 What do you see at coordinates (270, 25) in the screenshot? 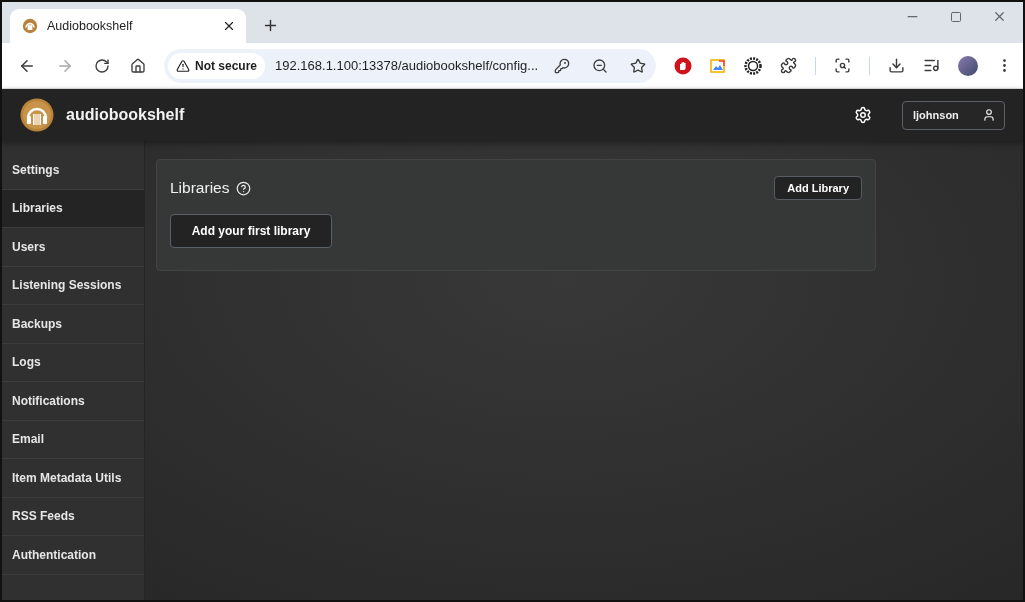
I see `new-tab-icon` at bounding box center [270, 25].